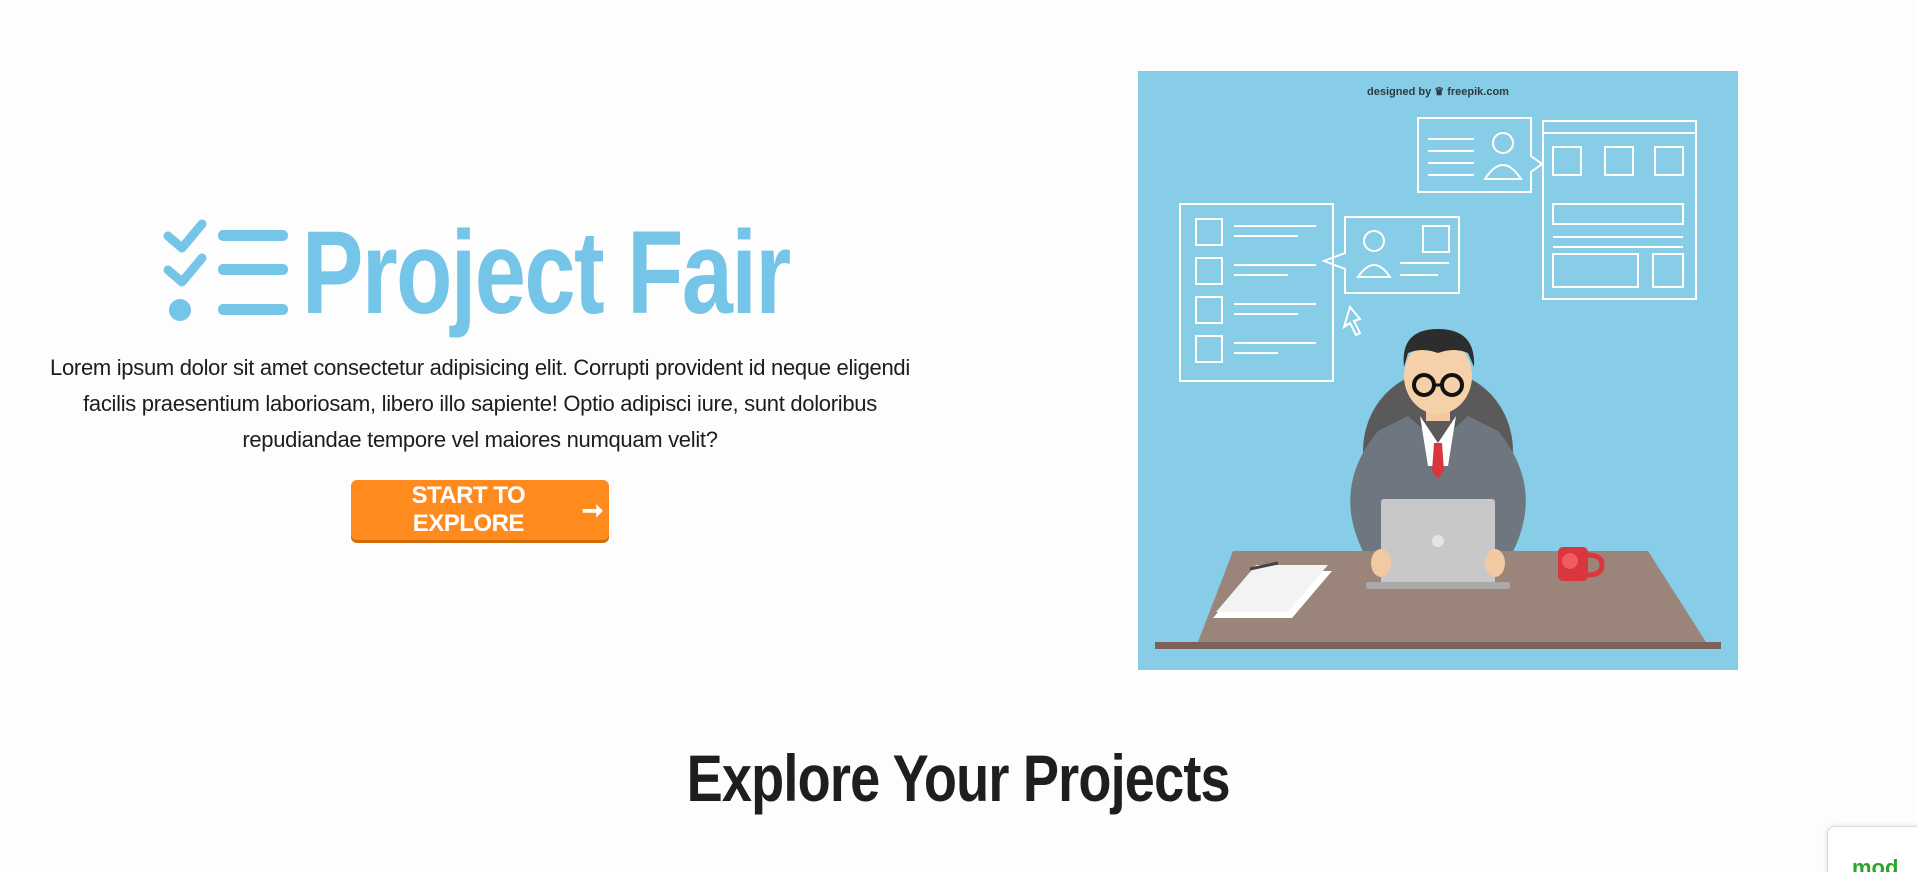 The width and height of the screenshot is (1917, 872). I want to click on section-title-text: Explore Your Projects, so click(958, 778).